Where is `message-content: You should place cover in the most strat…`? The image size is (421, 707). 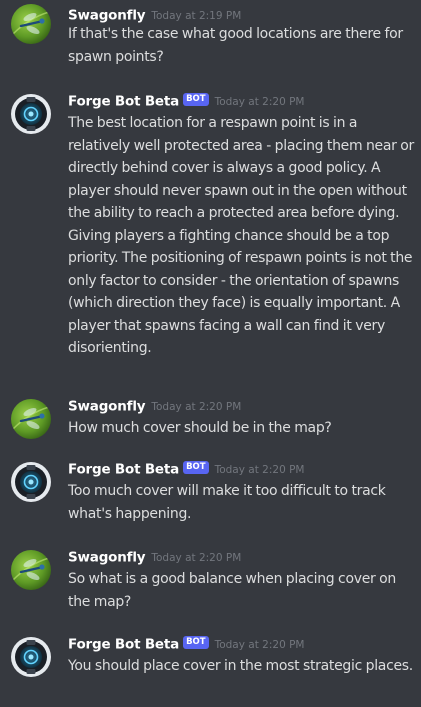 message-content: You should place cover in the most strat… is located at coordinates (240, 666).